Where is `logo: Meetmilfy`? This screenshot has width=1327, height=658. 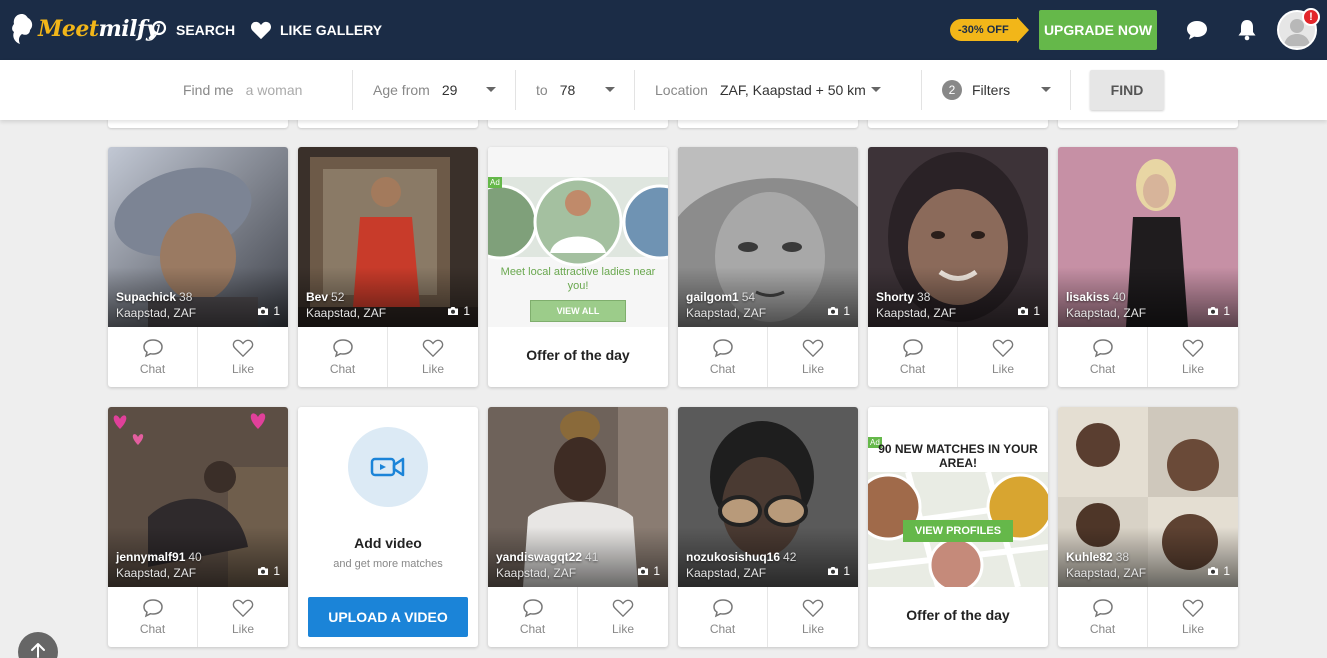
logo: Meetmilfy is located at coordinates (83, 29).